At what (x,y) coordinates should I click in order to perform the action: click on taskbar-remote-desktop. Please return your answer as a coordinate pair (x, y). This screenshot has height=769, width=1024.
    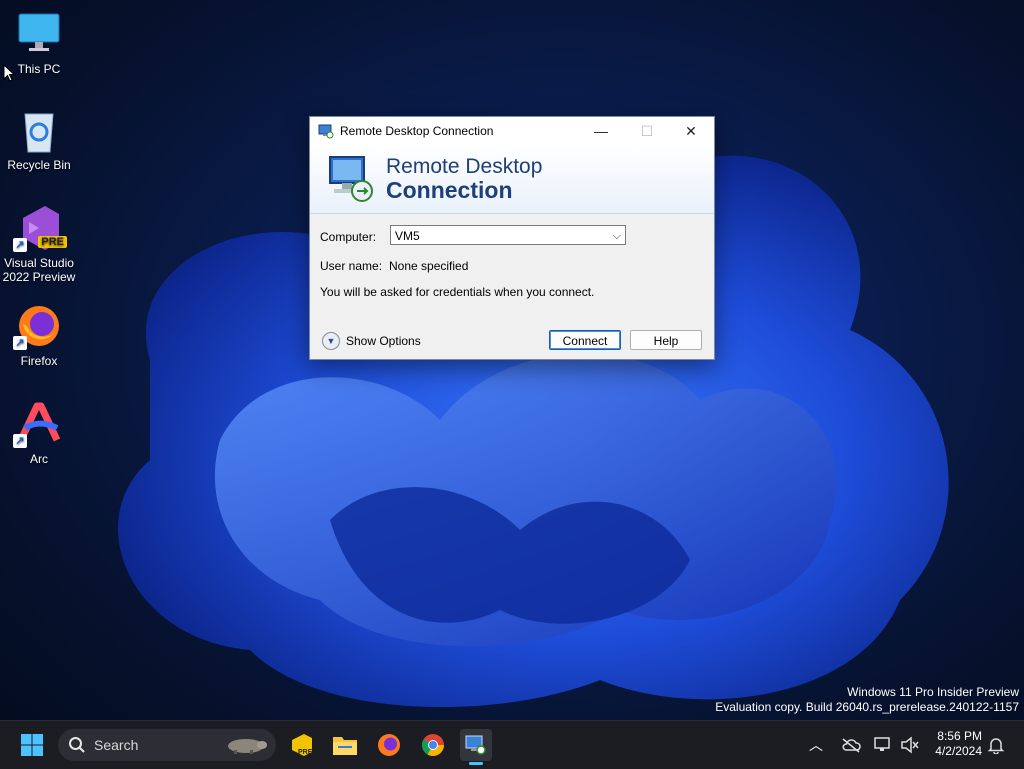
    Looking at the image, I should click on (476, 747).